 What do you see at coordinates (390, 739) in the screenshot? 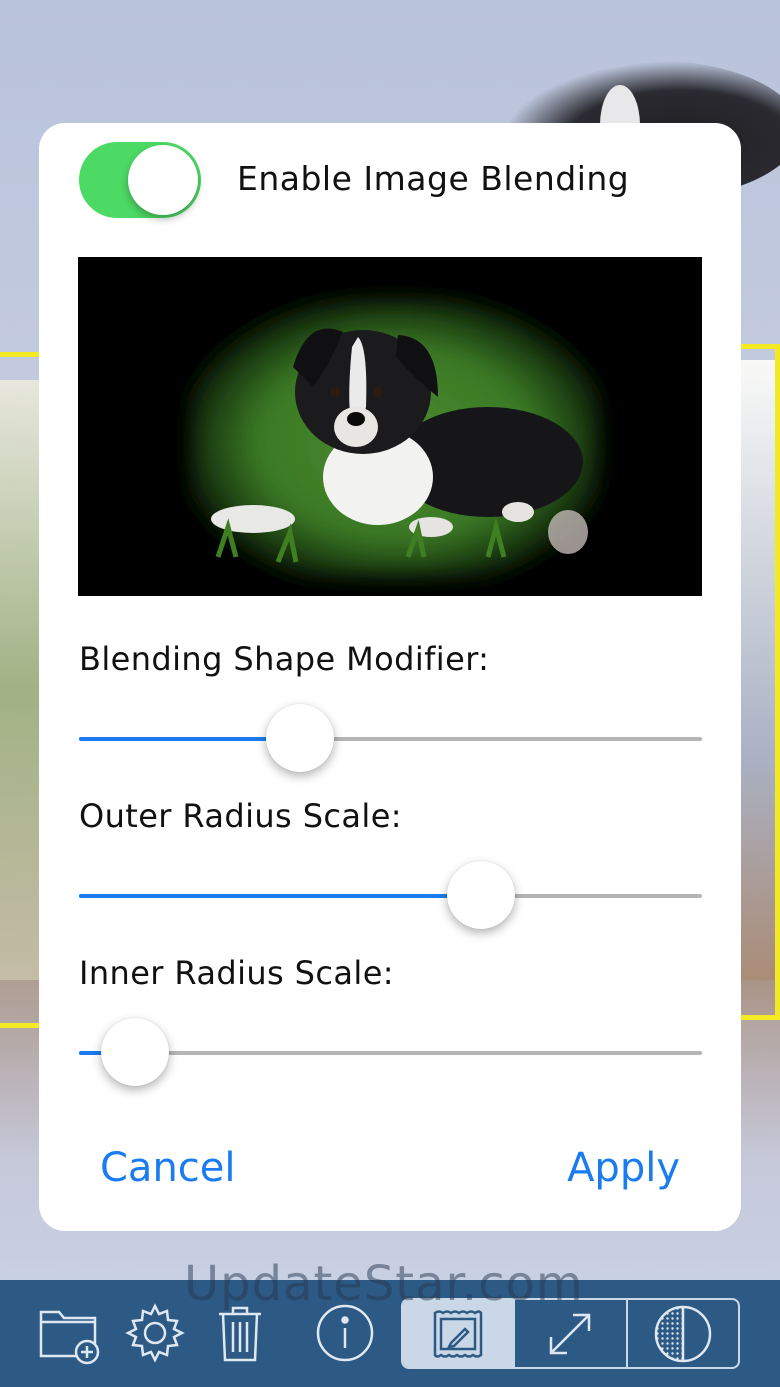
I see `blending-shape-slider` at bounding box center [390, 739].